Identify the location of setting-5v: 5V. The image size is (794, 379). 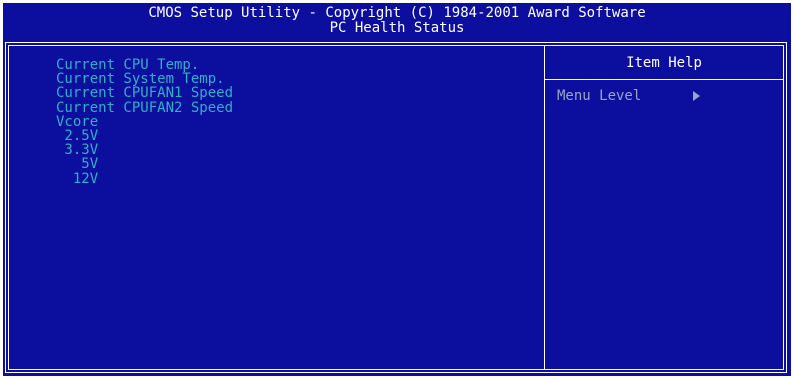
(144, 164).